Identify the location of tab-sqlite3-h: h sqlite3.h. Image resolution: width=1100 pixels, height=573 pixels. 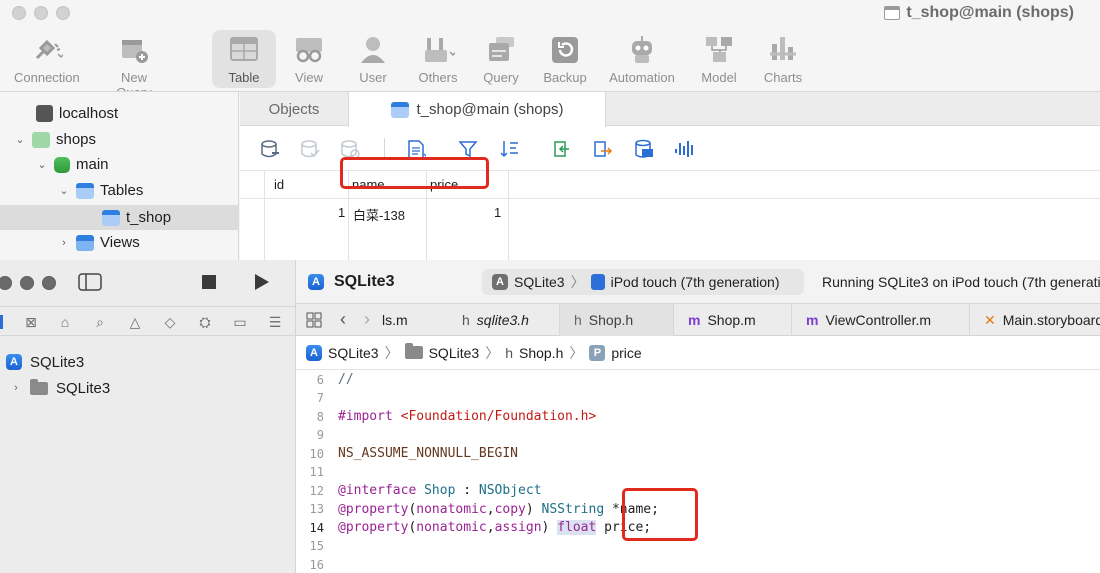
(504, 320).